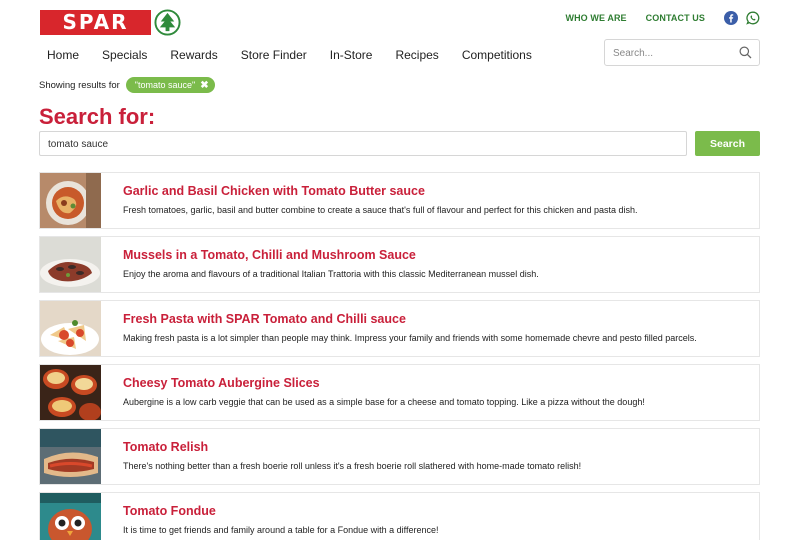 The height and width of the screenshot is (540, 800). Describe the element at coordinates (416, 55) in the screenshot. I see `nav-recipes: Recipes` at that location.